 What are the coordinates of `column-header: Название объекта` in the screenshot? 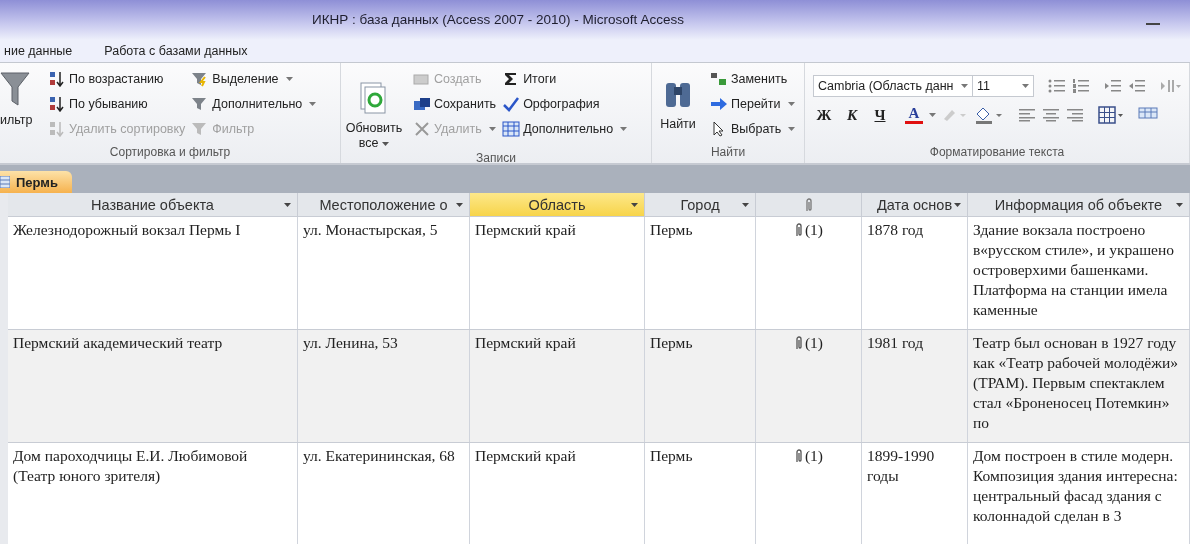 It's located at (153, 204).